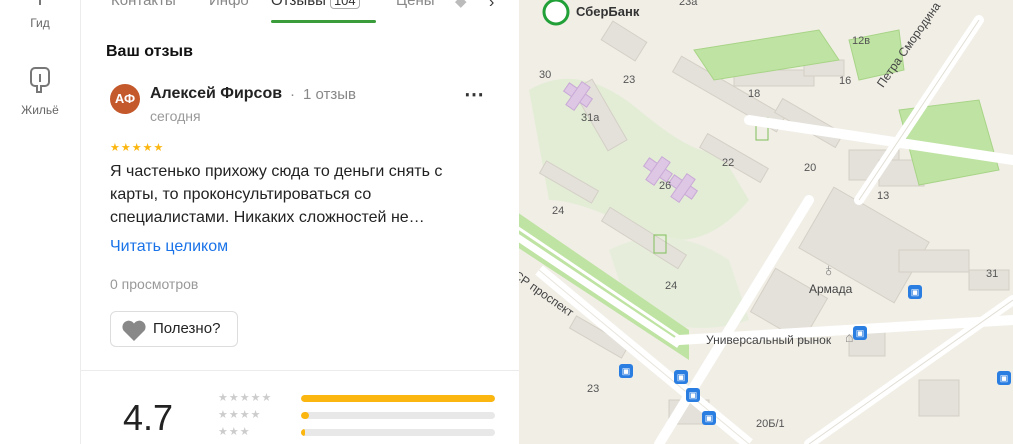  I want to click on tab-contacts: Контакты, so click(143, 4).